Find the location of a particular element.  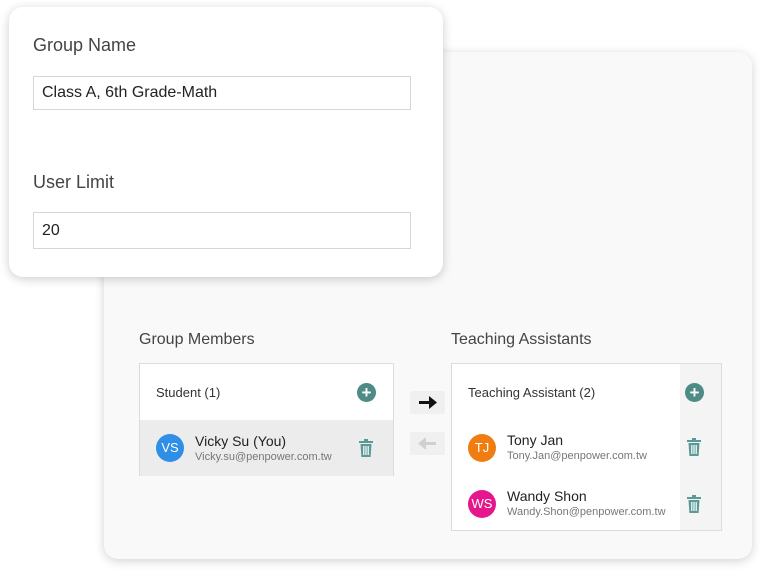

move-to-assistants-button is located at coordinates (427, 402).